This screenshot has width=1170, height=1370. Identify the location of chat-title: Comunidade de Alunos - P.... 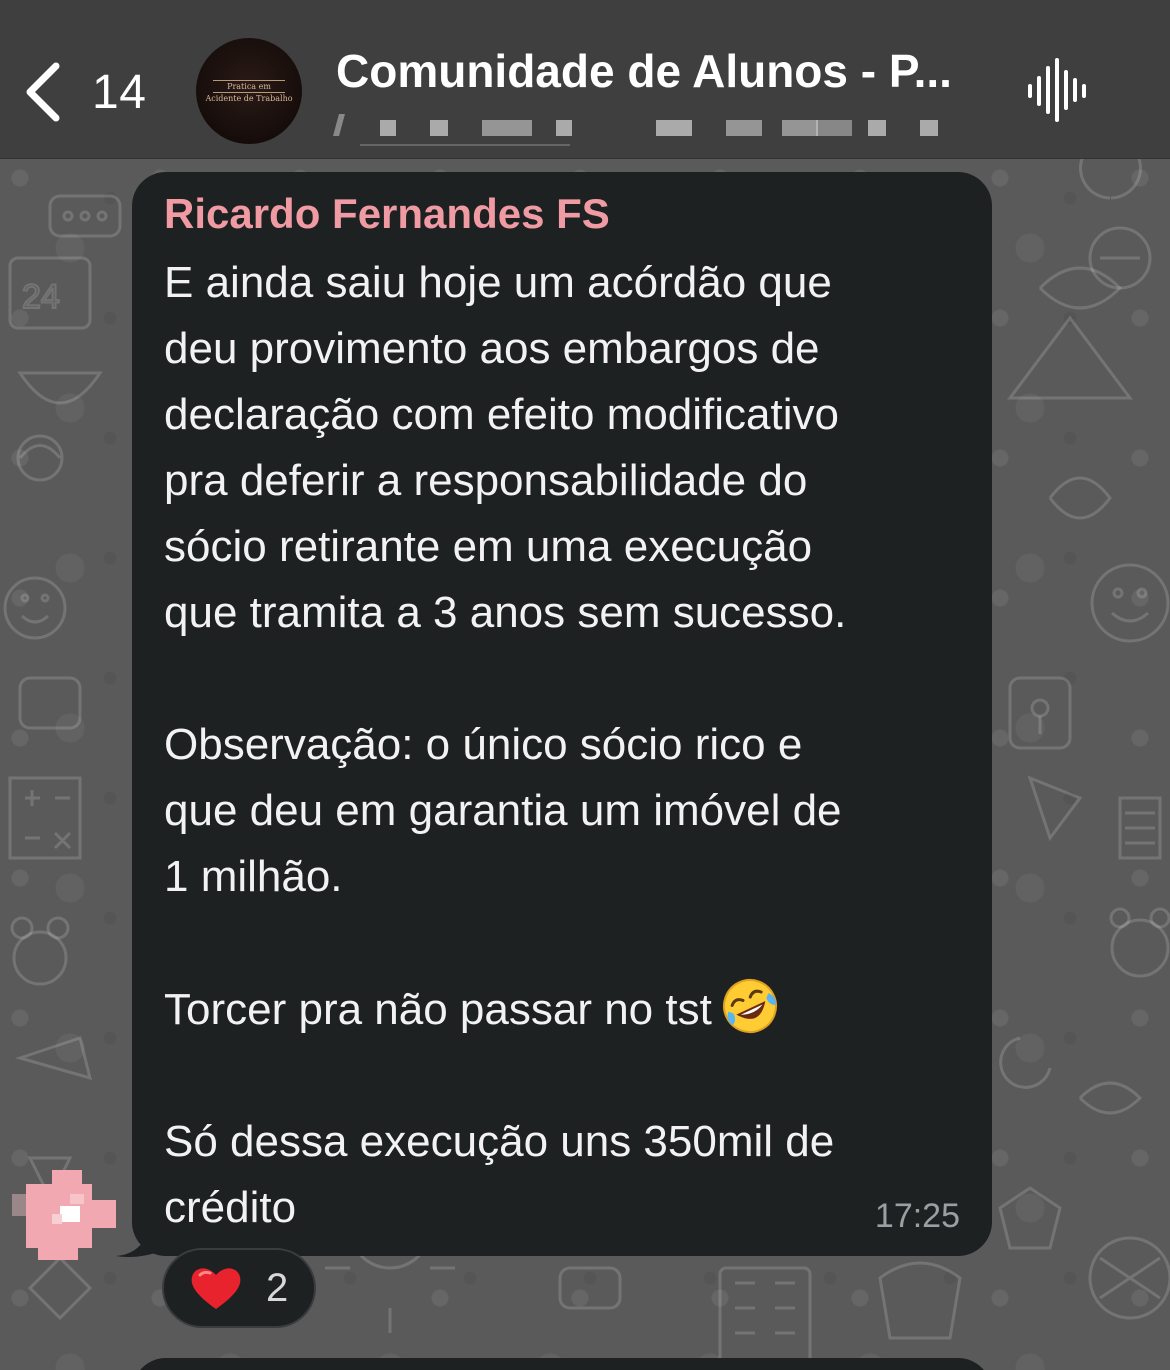
(644, 71).